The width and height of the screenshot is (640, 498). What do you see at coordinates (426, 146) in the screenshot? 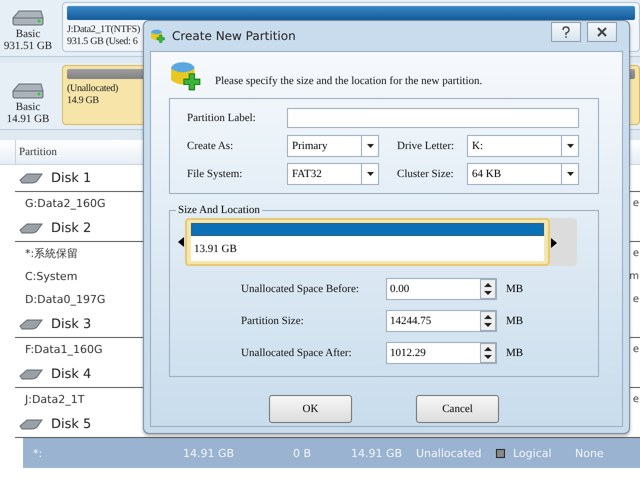
I see `field-label: Drive Letter:` at bounding box center [426, 146].